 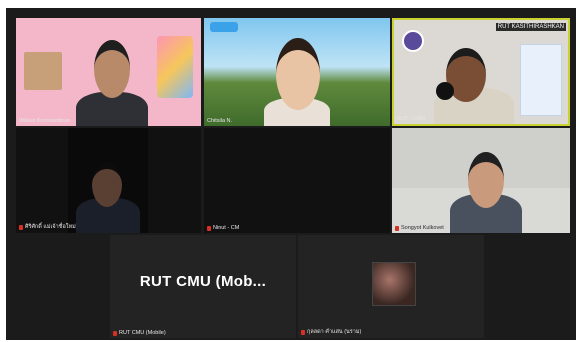 I want to click on video-feed, so click(x=108, y=180).